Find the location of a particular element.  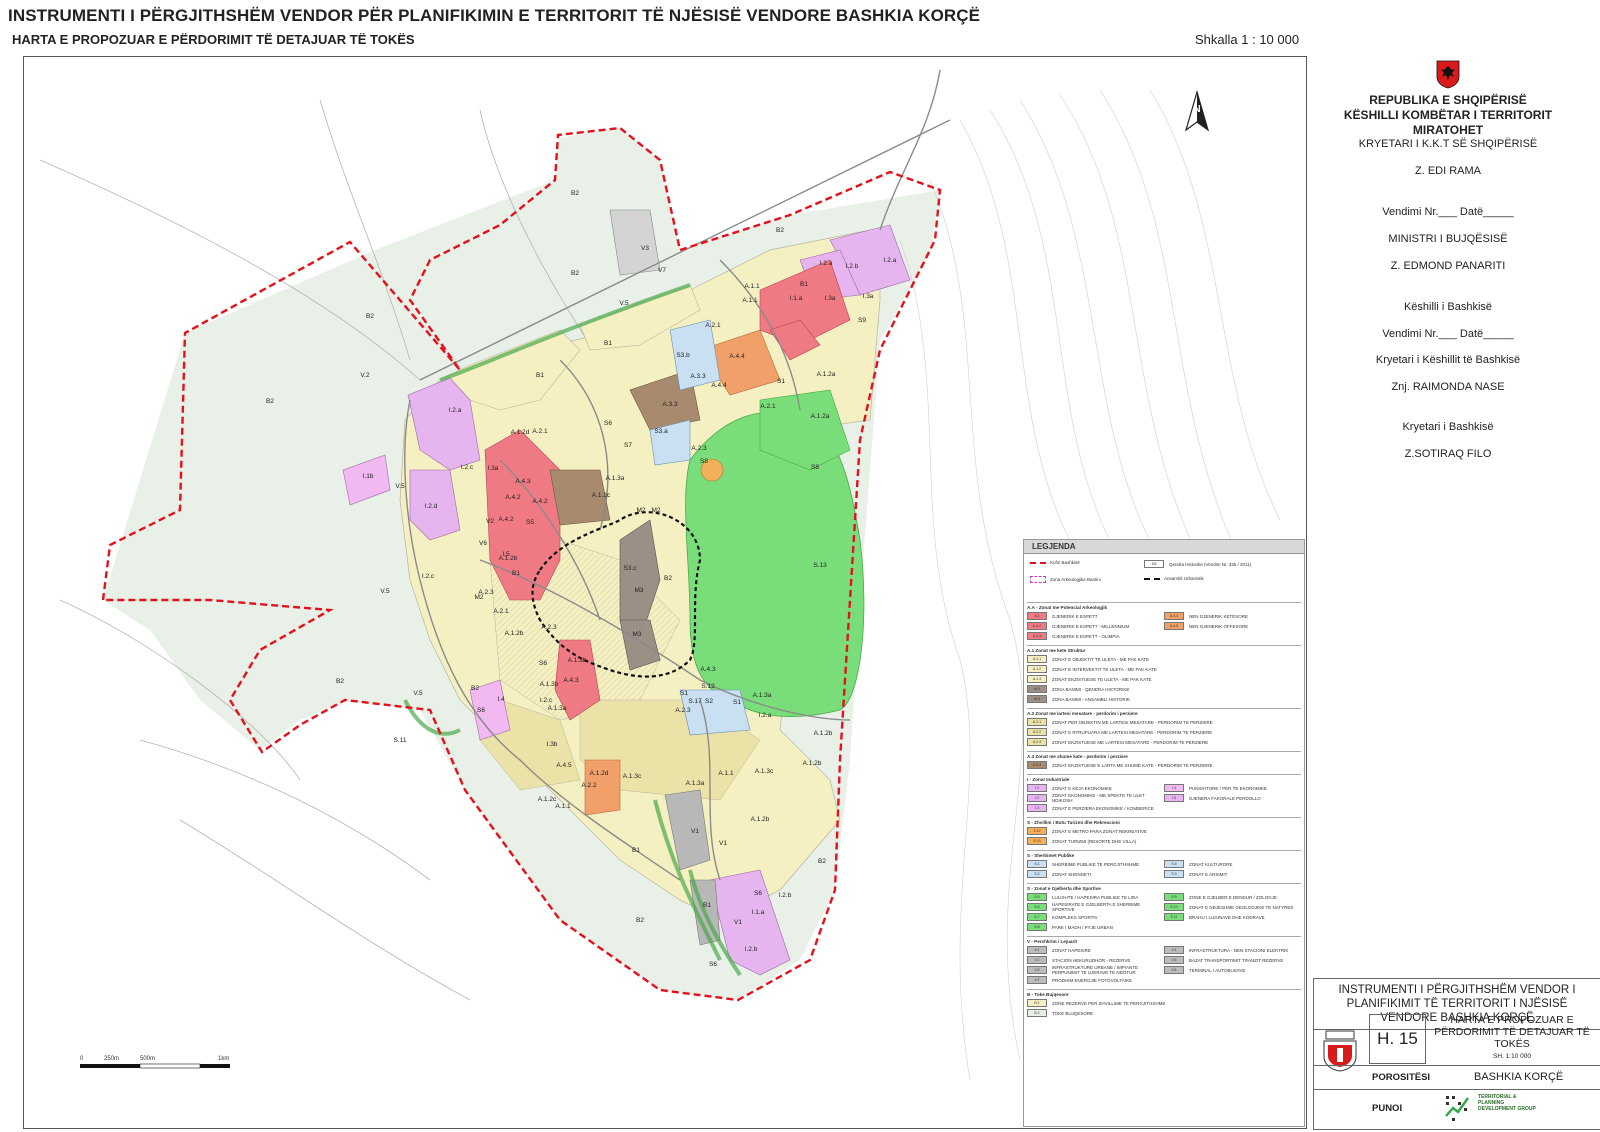

legend-item: M.3 ZONA BANIMI - ANSAMBLI HISTORIK is located at coordinates (1078, 699).